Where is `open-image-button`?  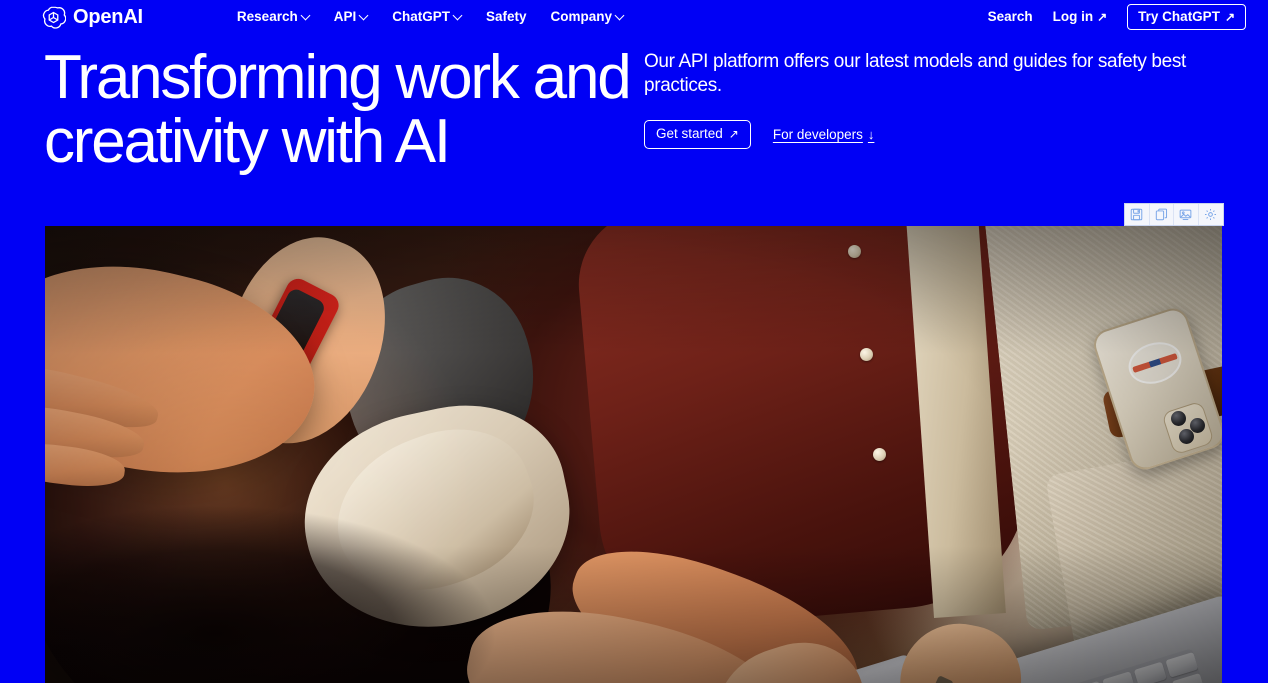
open-image-button is located at coordinates (1186, 214).